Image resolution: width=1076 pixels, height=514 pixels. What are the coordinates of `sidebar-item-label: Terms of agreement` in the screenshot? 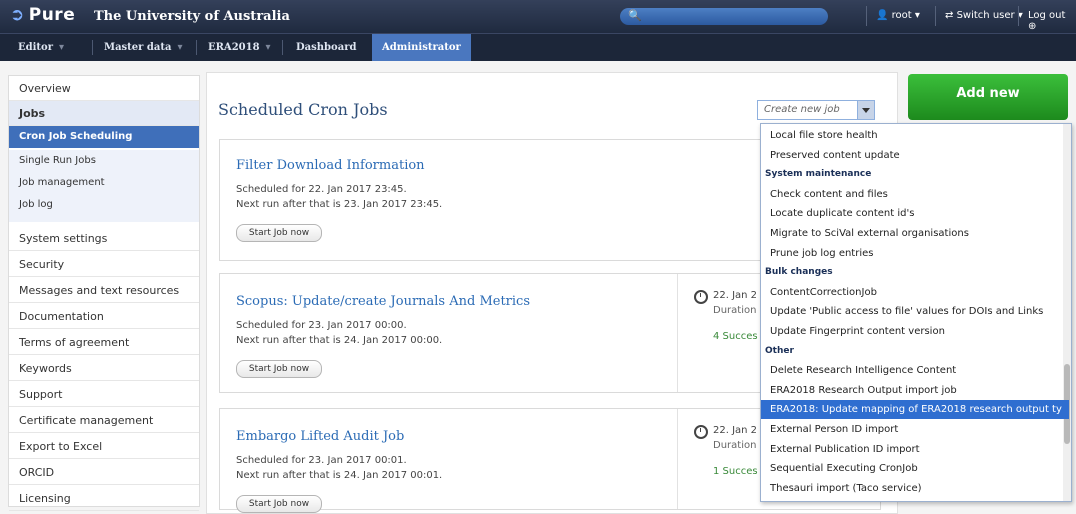 It's located at (74, 342).